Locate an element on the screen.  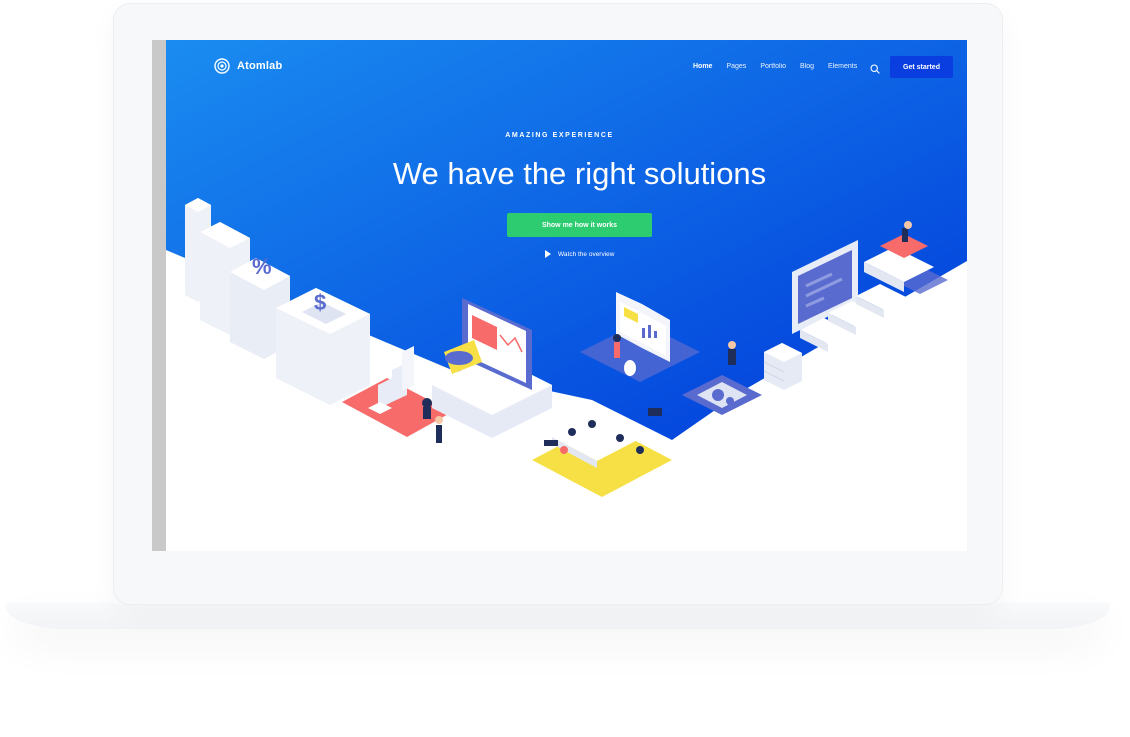
main-menu: Home Pages Portfolio Blog Elements is located at coordinates (775, 66).